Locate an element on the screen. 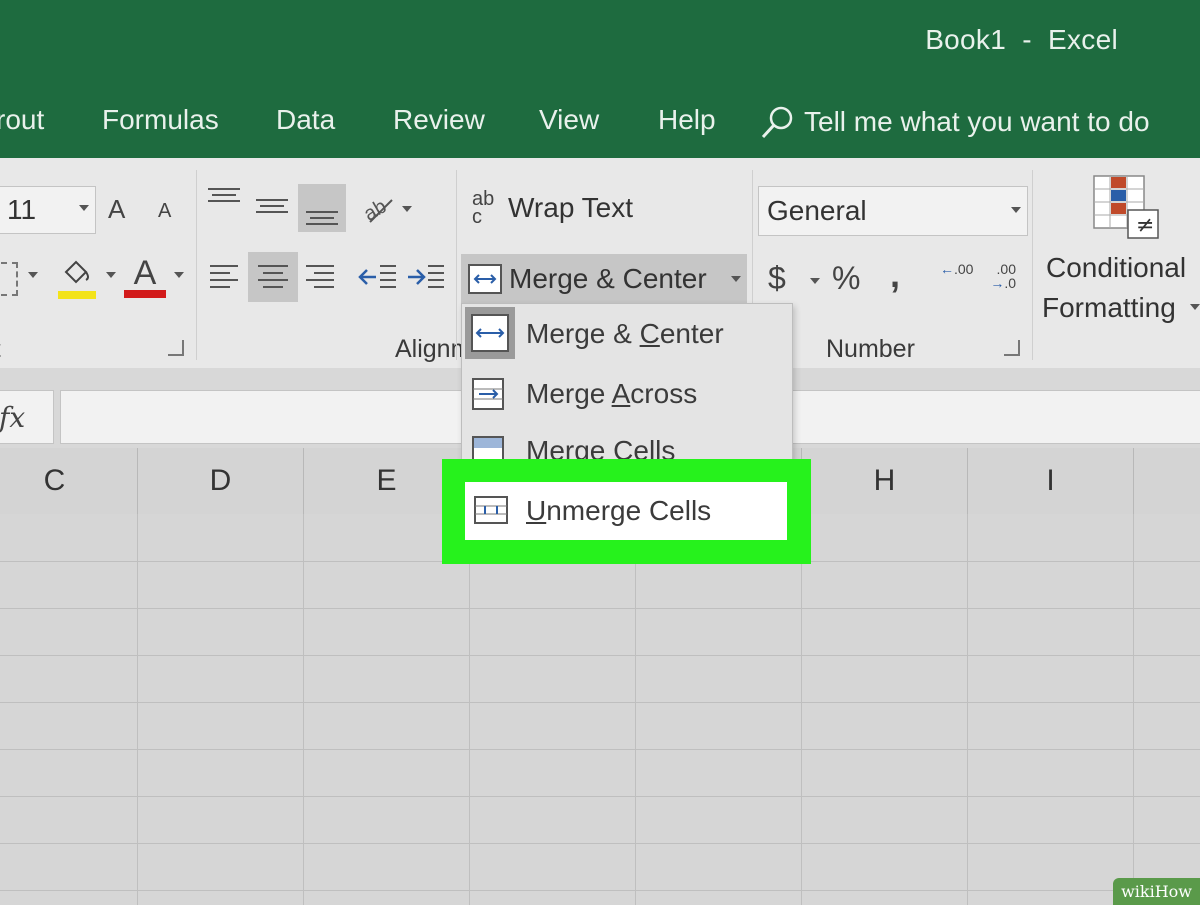 The height and width of the screenshot is (905, 1200). tell-me-box: Tell me what you want to do is located at coordinates (955, 122).